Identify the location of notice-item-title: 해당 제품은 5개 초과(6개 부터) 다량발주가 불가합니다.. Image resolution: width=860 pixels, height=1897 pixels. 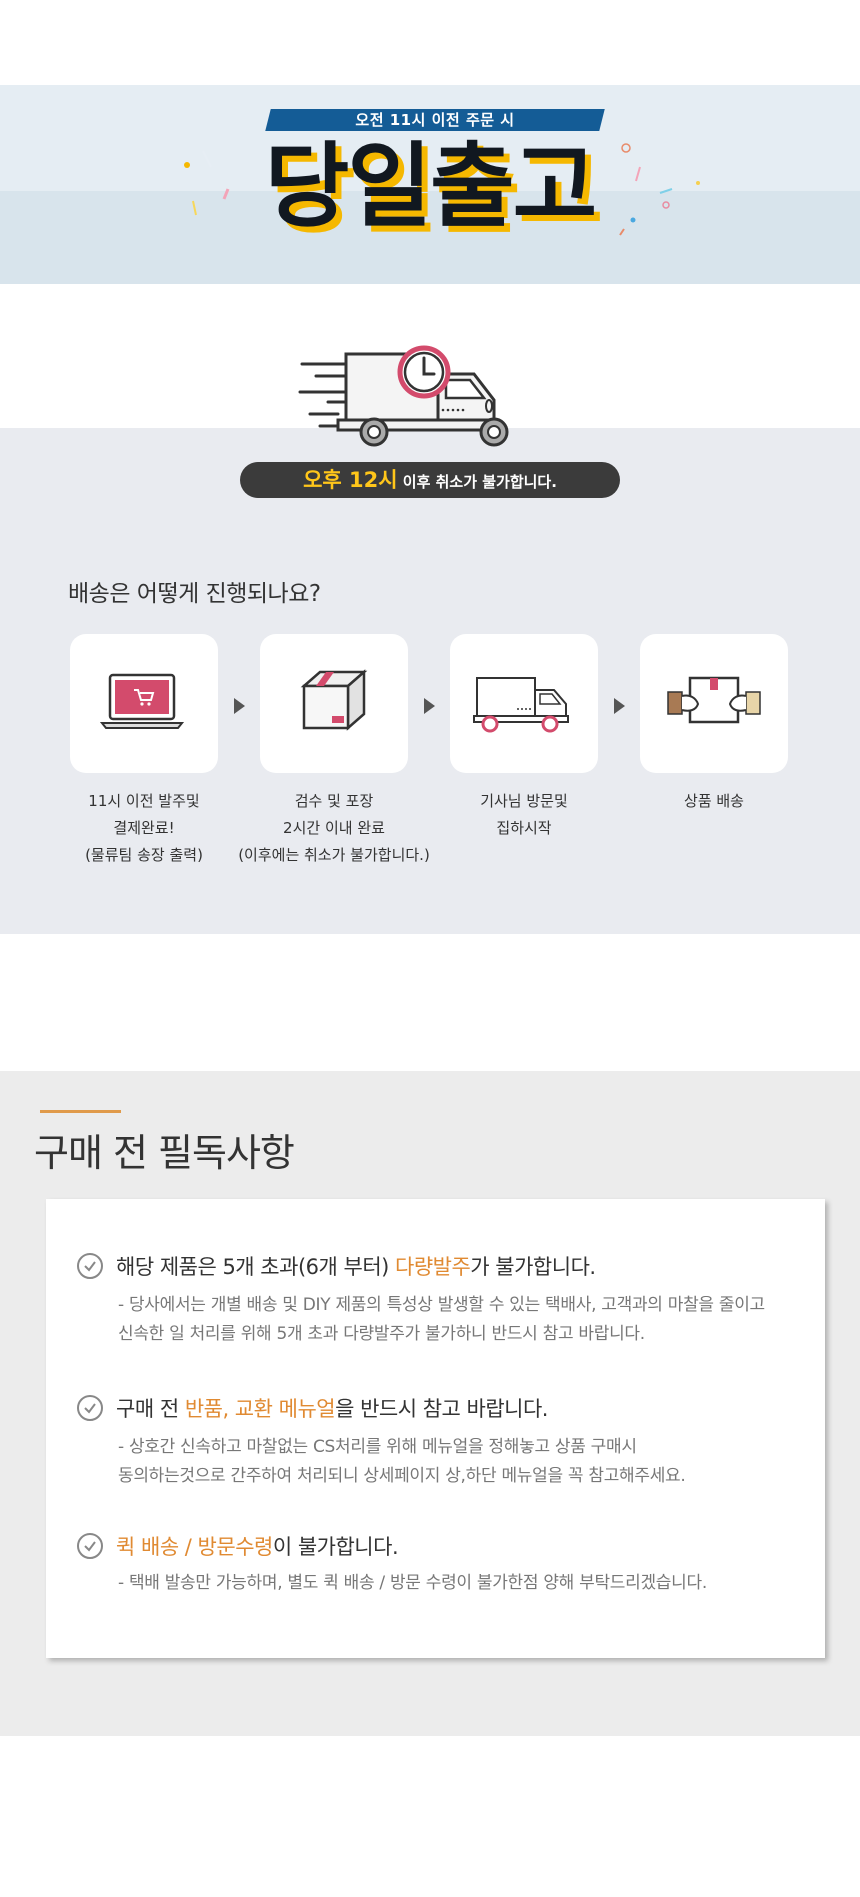
(356, 1266).